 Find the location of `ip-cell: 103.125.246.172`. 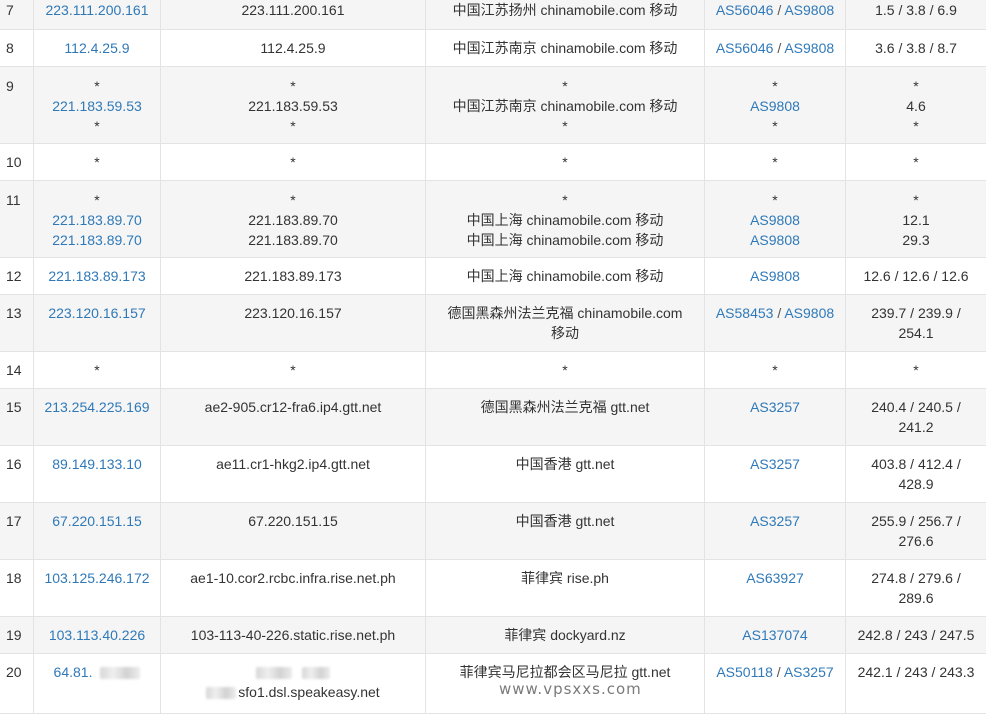

ip-cell: 103.125.246.172 is located at coordinates (97, 588).